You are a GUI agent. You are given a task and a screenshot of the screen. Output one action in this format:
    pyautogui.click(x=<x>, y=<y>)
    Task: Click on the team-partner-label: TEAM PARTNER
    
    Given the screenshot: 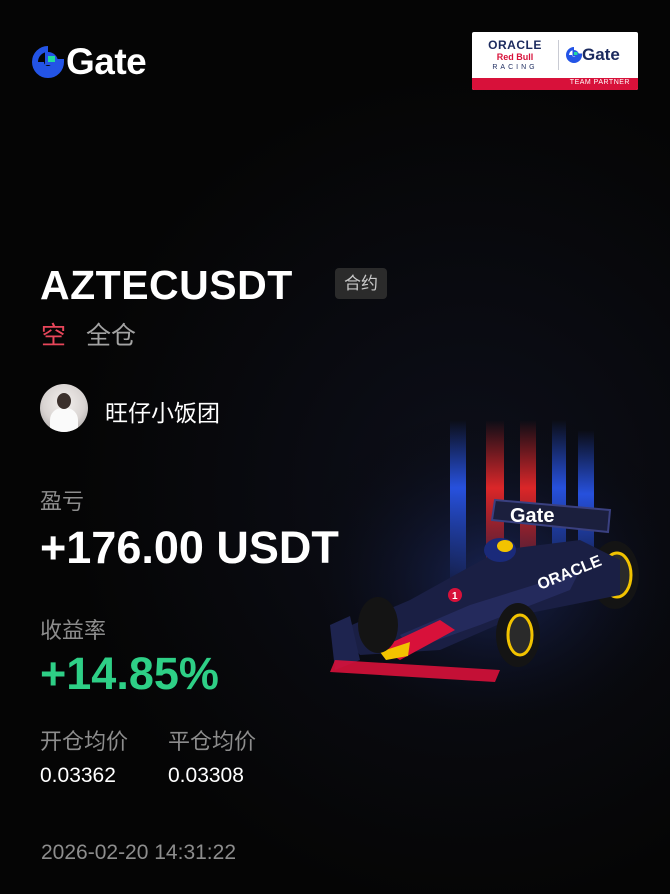 What is the action you would take?
    pyautogui.click(x=599, y=82)
    